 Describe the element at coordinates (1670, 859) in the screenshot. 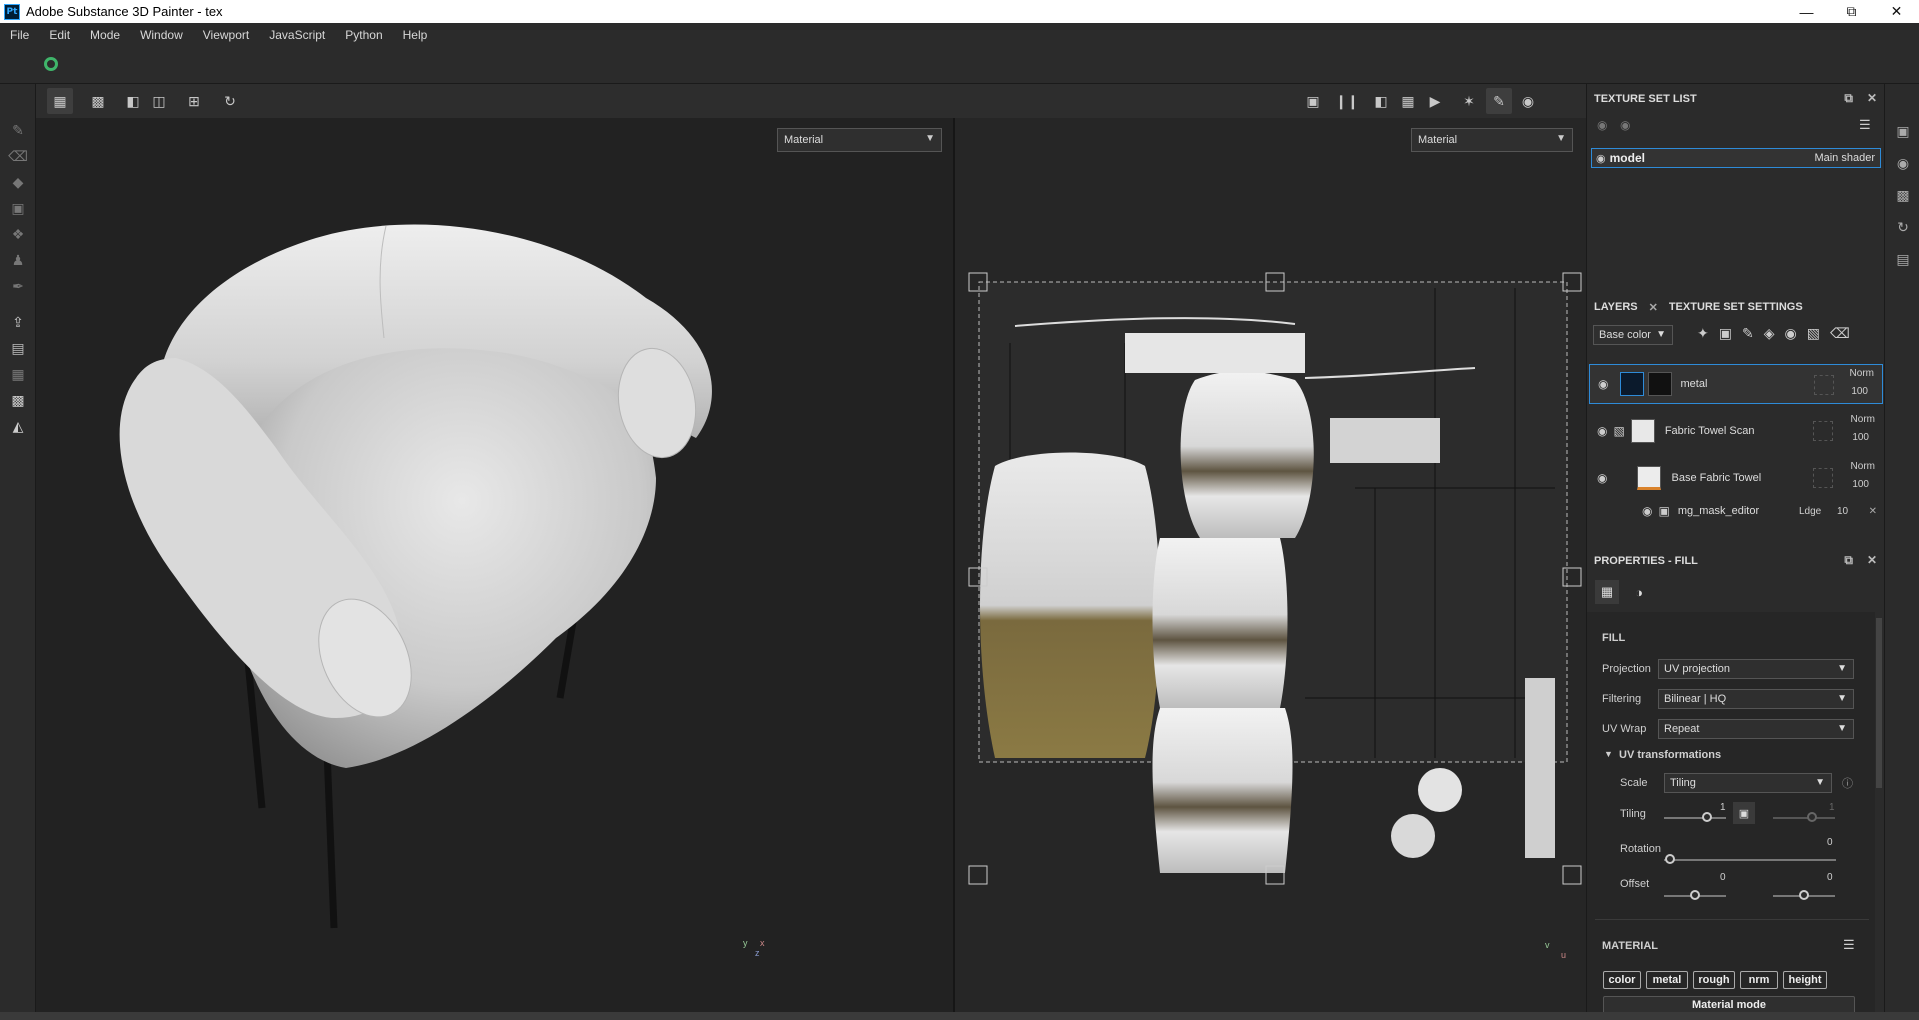

I see `rotation-slider-handle` at that location.